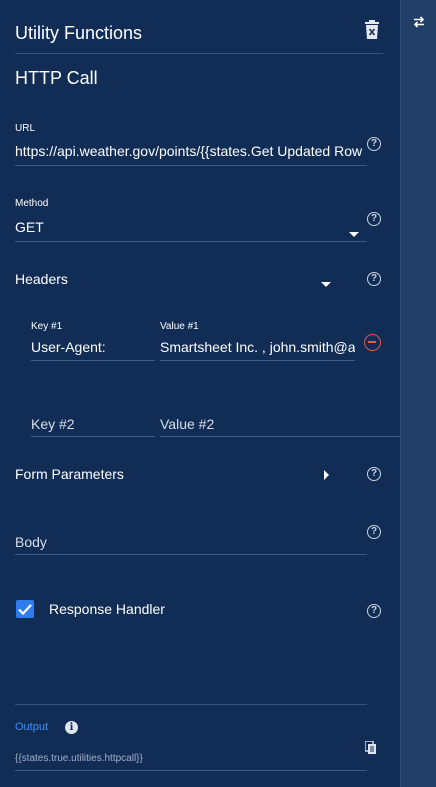  Describe the element at coordinates (91, 347) in the screenshot. I see `header-key-1-input: User-Agent:` at that location.